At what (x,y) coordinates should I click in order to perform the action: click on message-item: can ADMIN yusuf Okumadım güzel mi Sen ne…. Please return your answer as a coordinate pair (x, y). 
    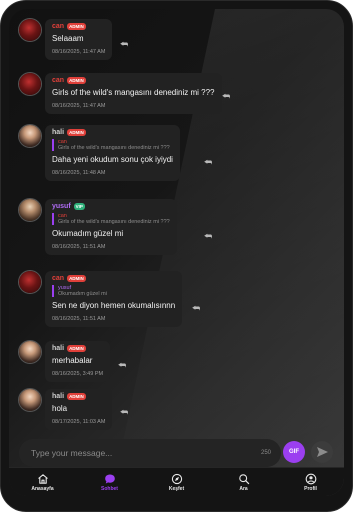
    Looking at the image, I should click on (101, 299).